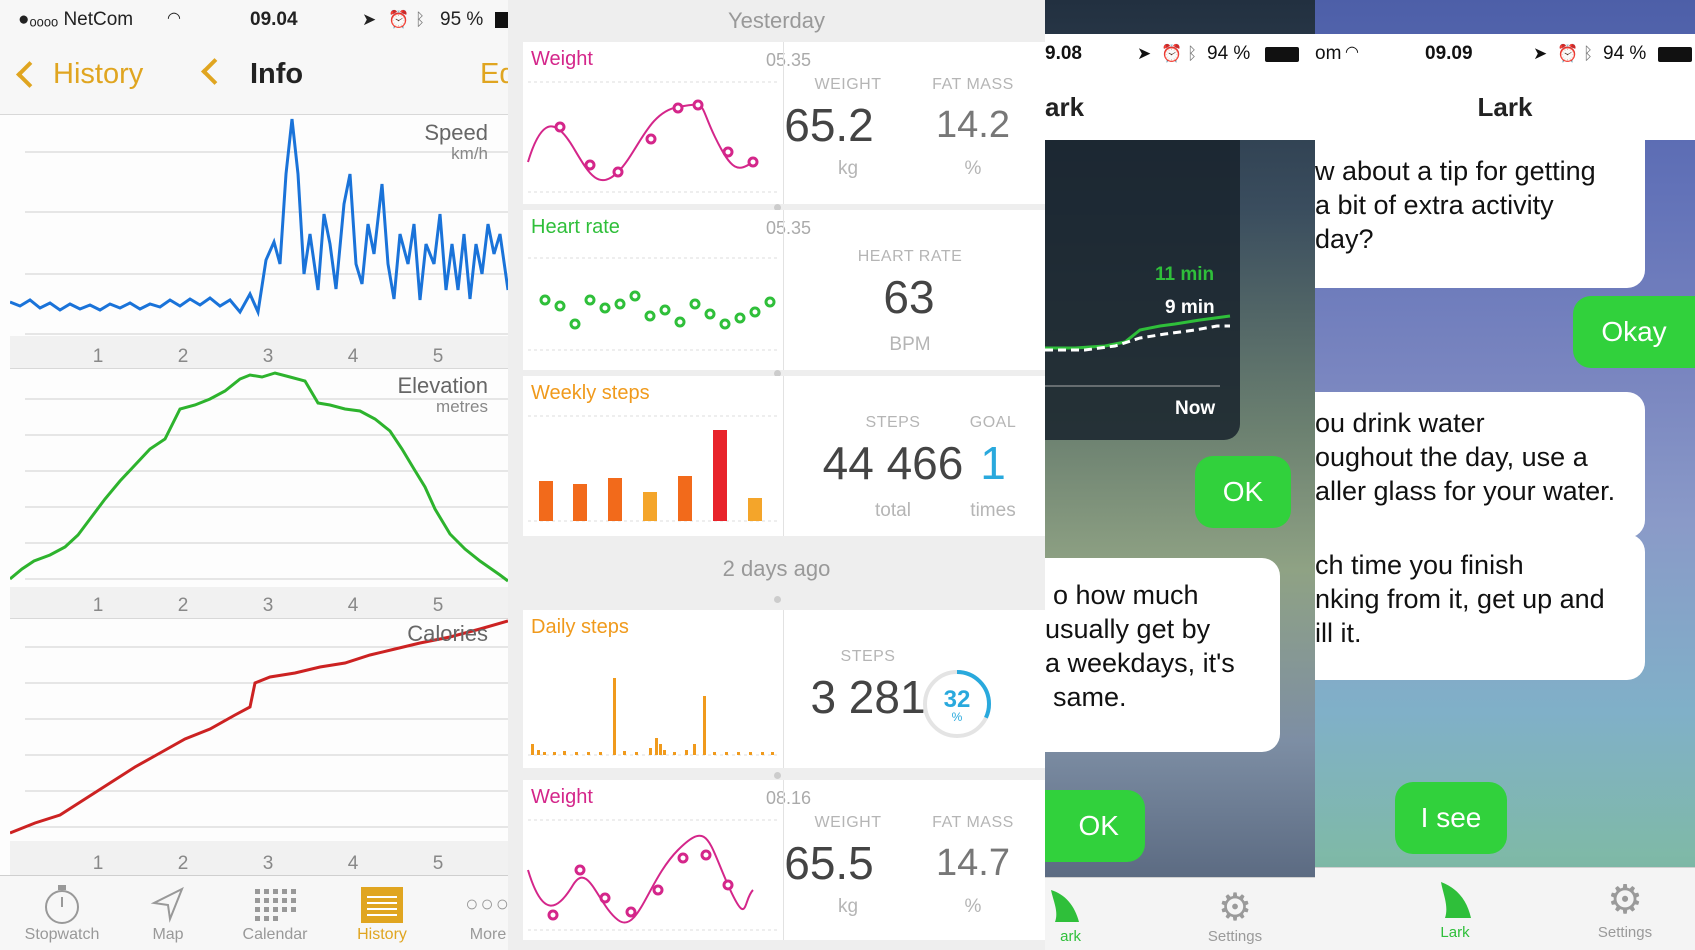 This screenshot has width=1695, height=950. Describe the element at coordinates (1065, 107) in the screenshot. I see `page-title: ark` at that location.